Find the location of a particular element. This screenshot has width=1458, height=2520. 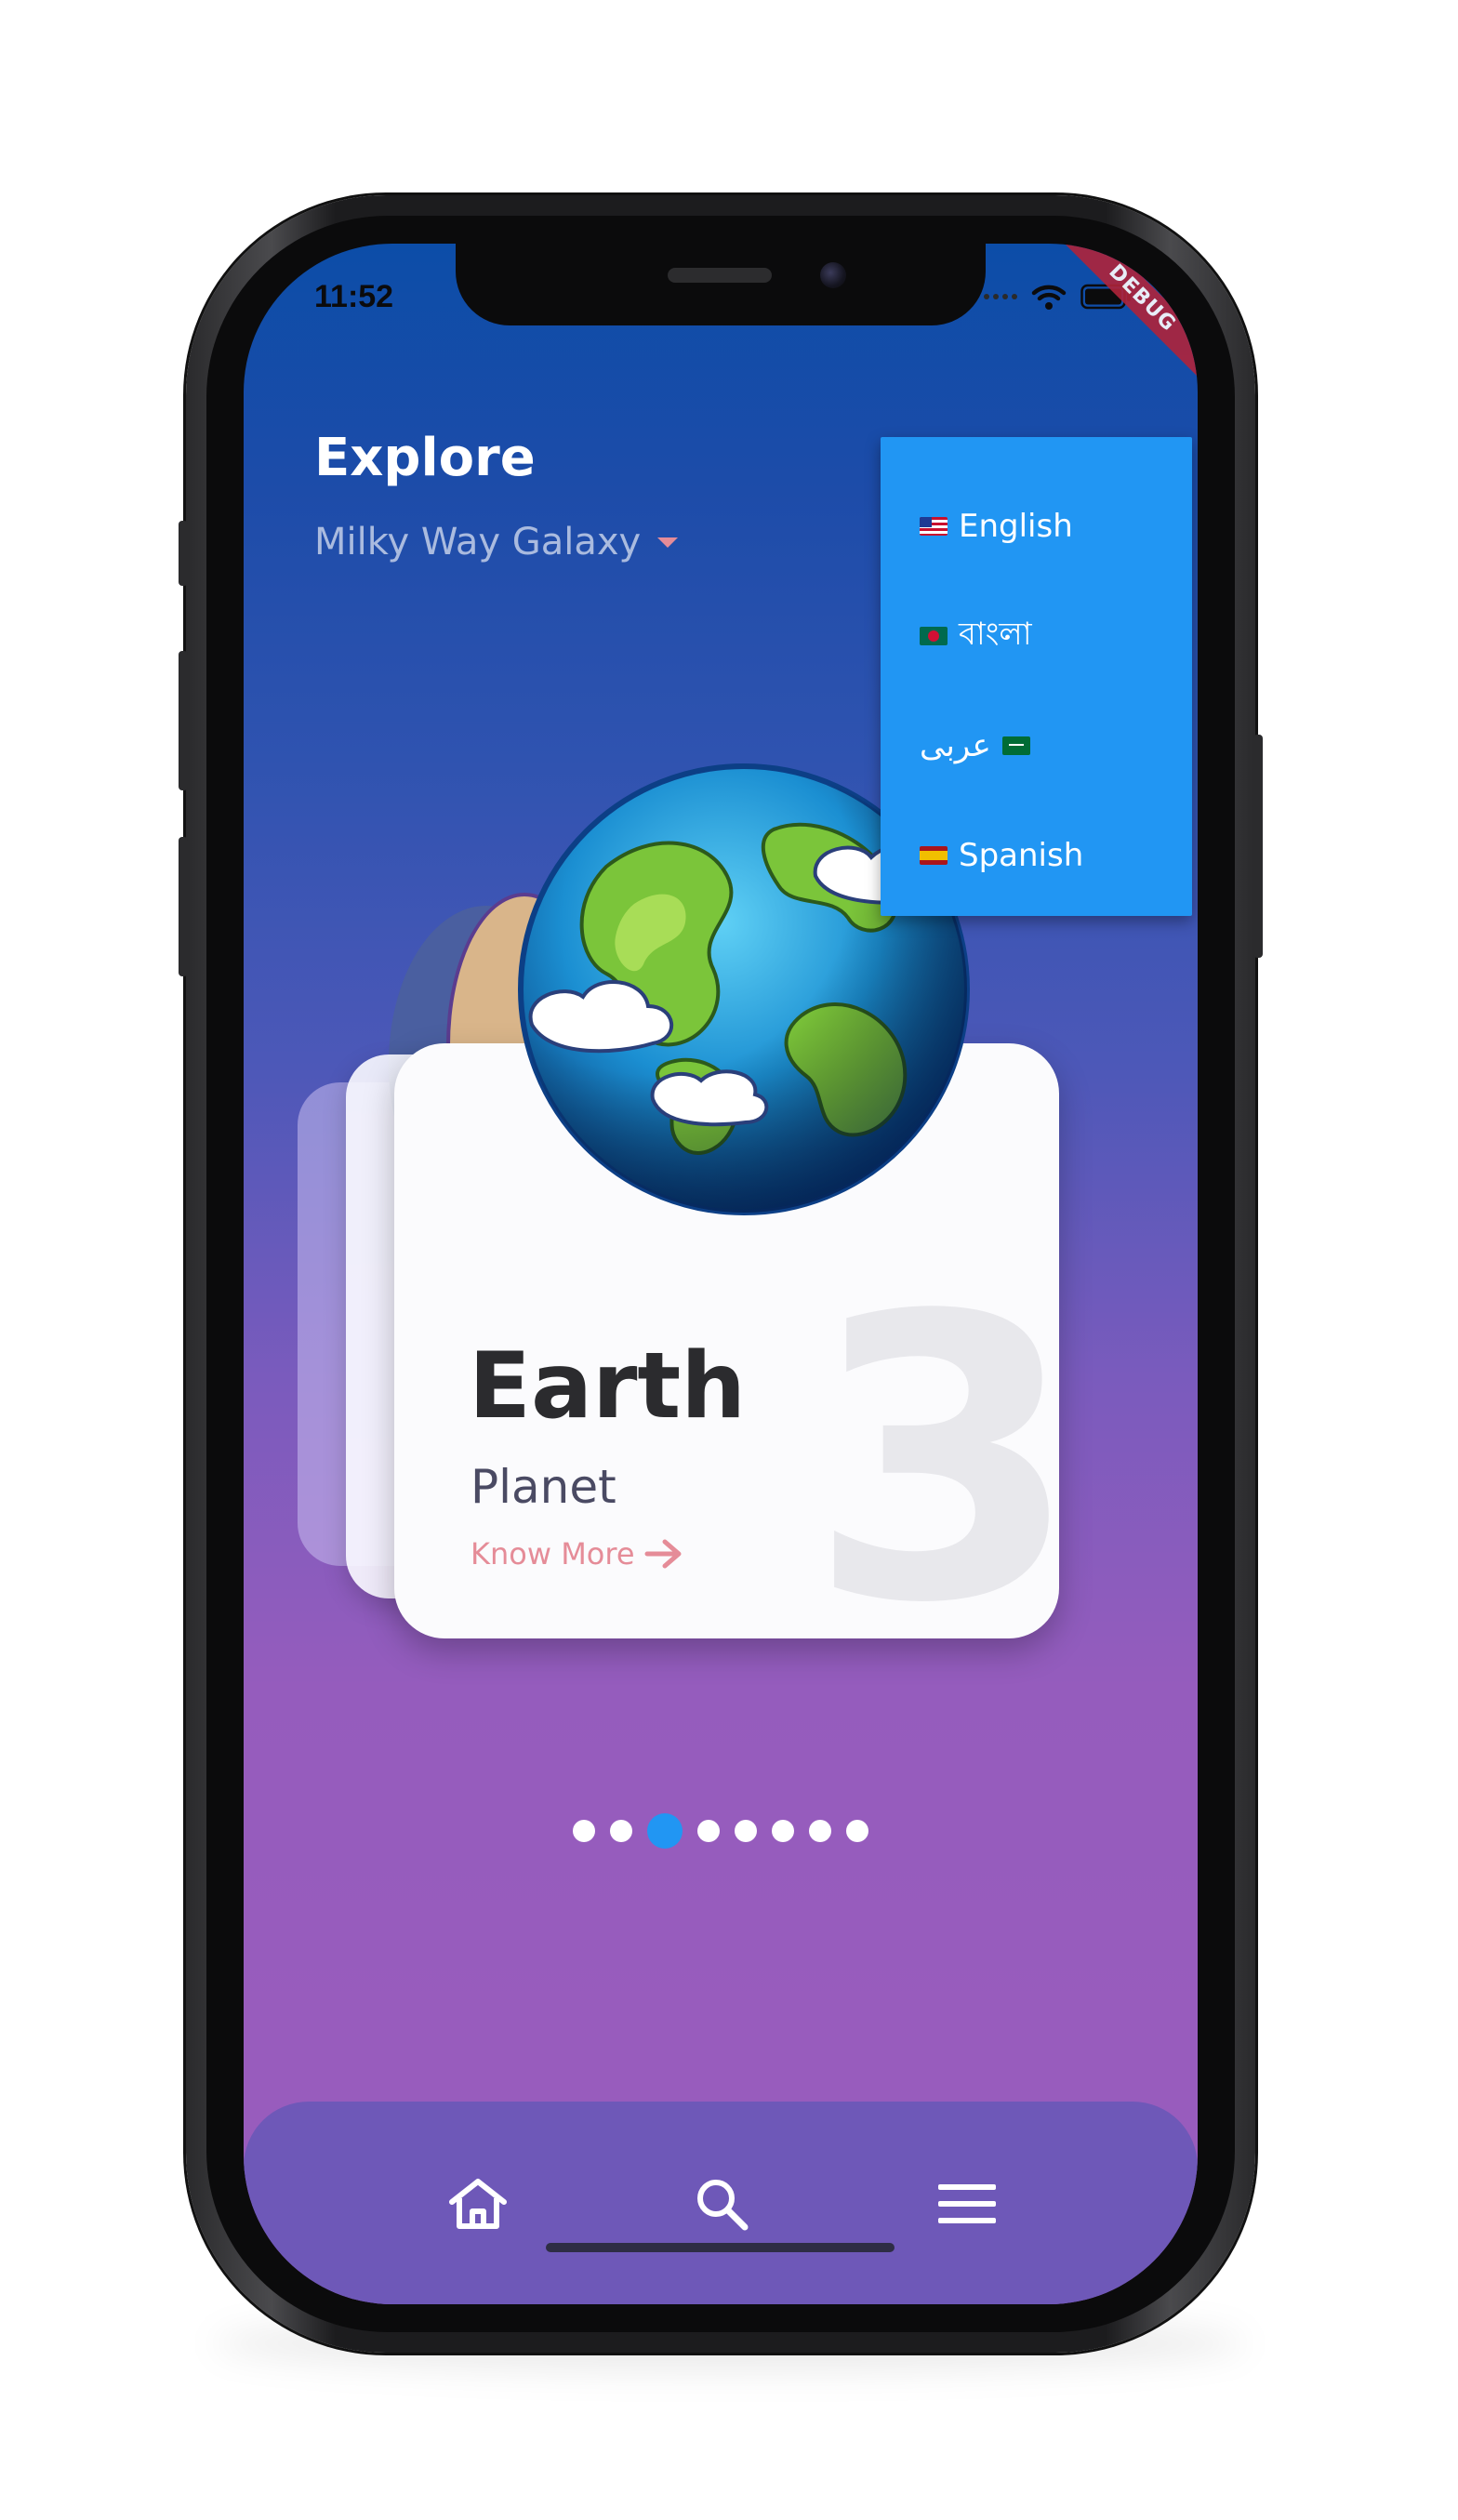

saudi-flag-icon is located at coordinates (1015, 745).